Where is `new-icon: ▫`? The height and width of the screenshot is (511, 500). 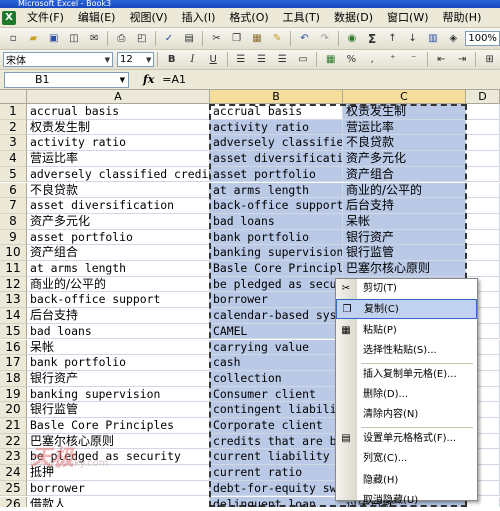
new-icon: ▫ is located at coordinates (13, 38).